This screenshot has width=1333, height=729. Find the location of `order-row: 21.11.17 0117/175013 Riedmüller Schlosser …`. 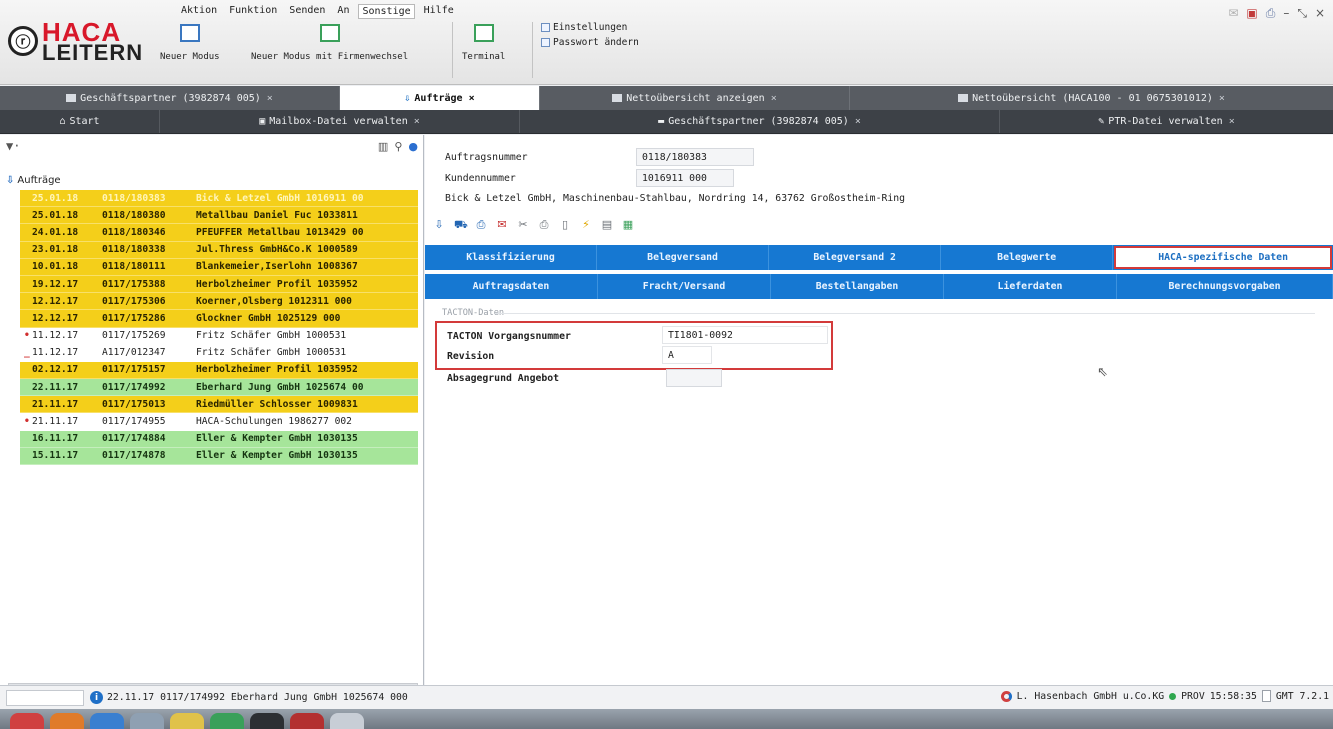

order-row: 21.11.17 0117/175013 Riedmüller Schlosser … is located at coordinates (219, 405).